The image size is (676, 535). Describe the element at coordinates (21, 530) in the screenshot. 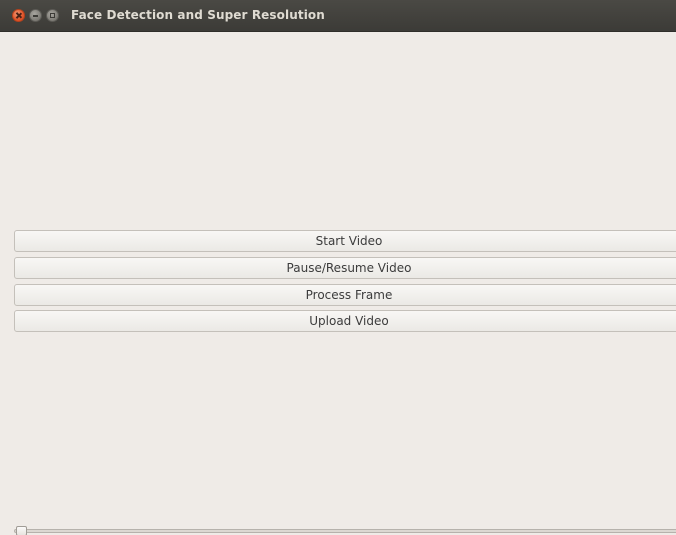

I see `slider-handle` at that location.